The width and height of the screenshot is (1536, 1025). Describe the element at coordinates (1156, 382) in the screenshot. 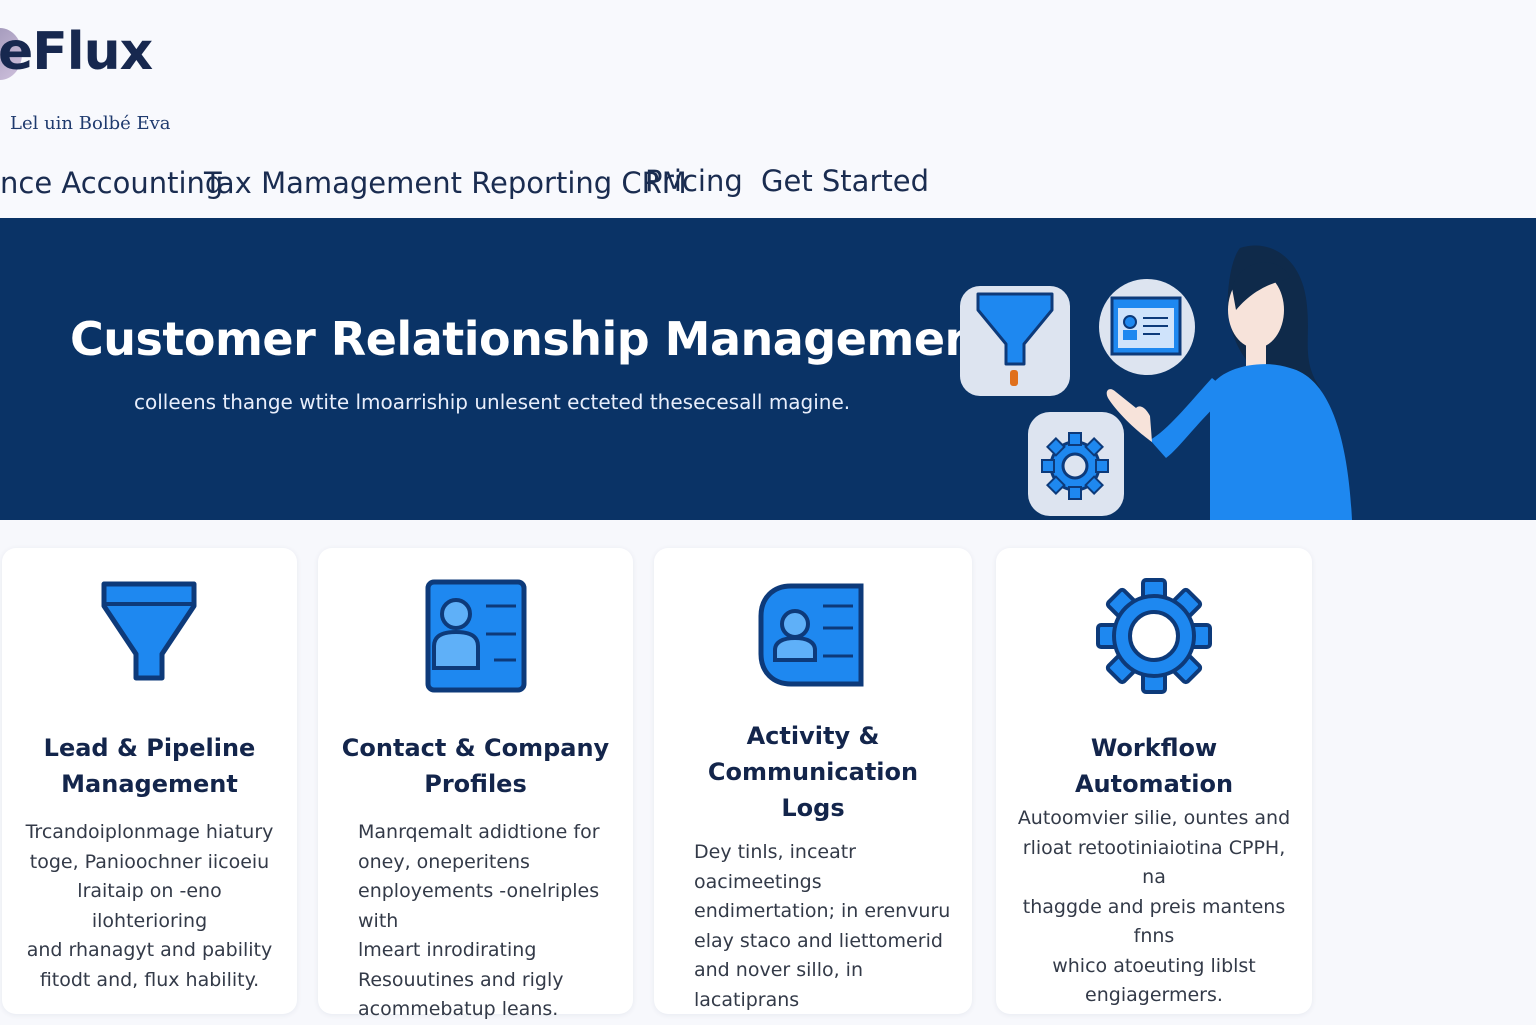

I see `hero-illustration` at that location.